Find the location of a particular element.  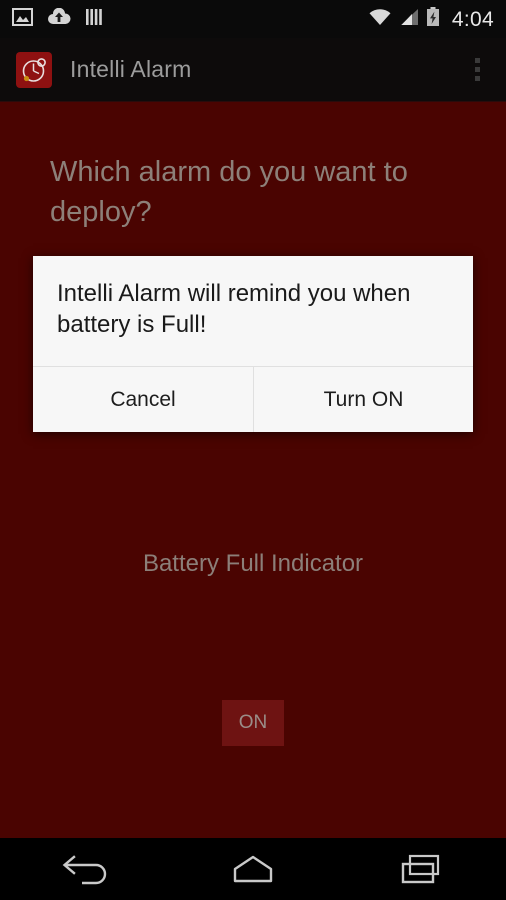

cancel-button: Cancel is located at coordinates (143, 400).